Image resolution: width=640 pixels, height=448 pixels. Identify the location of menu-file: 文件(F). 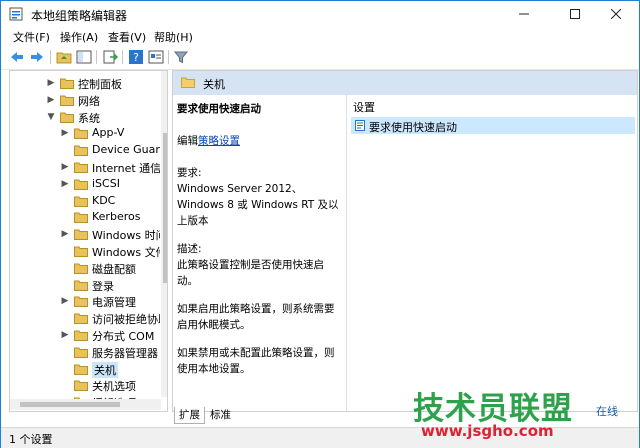
(31, 37).